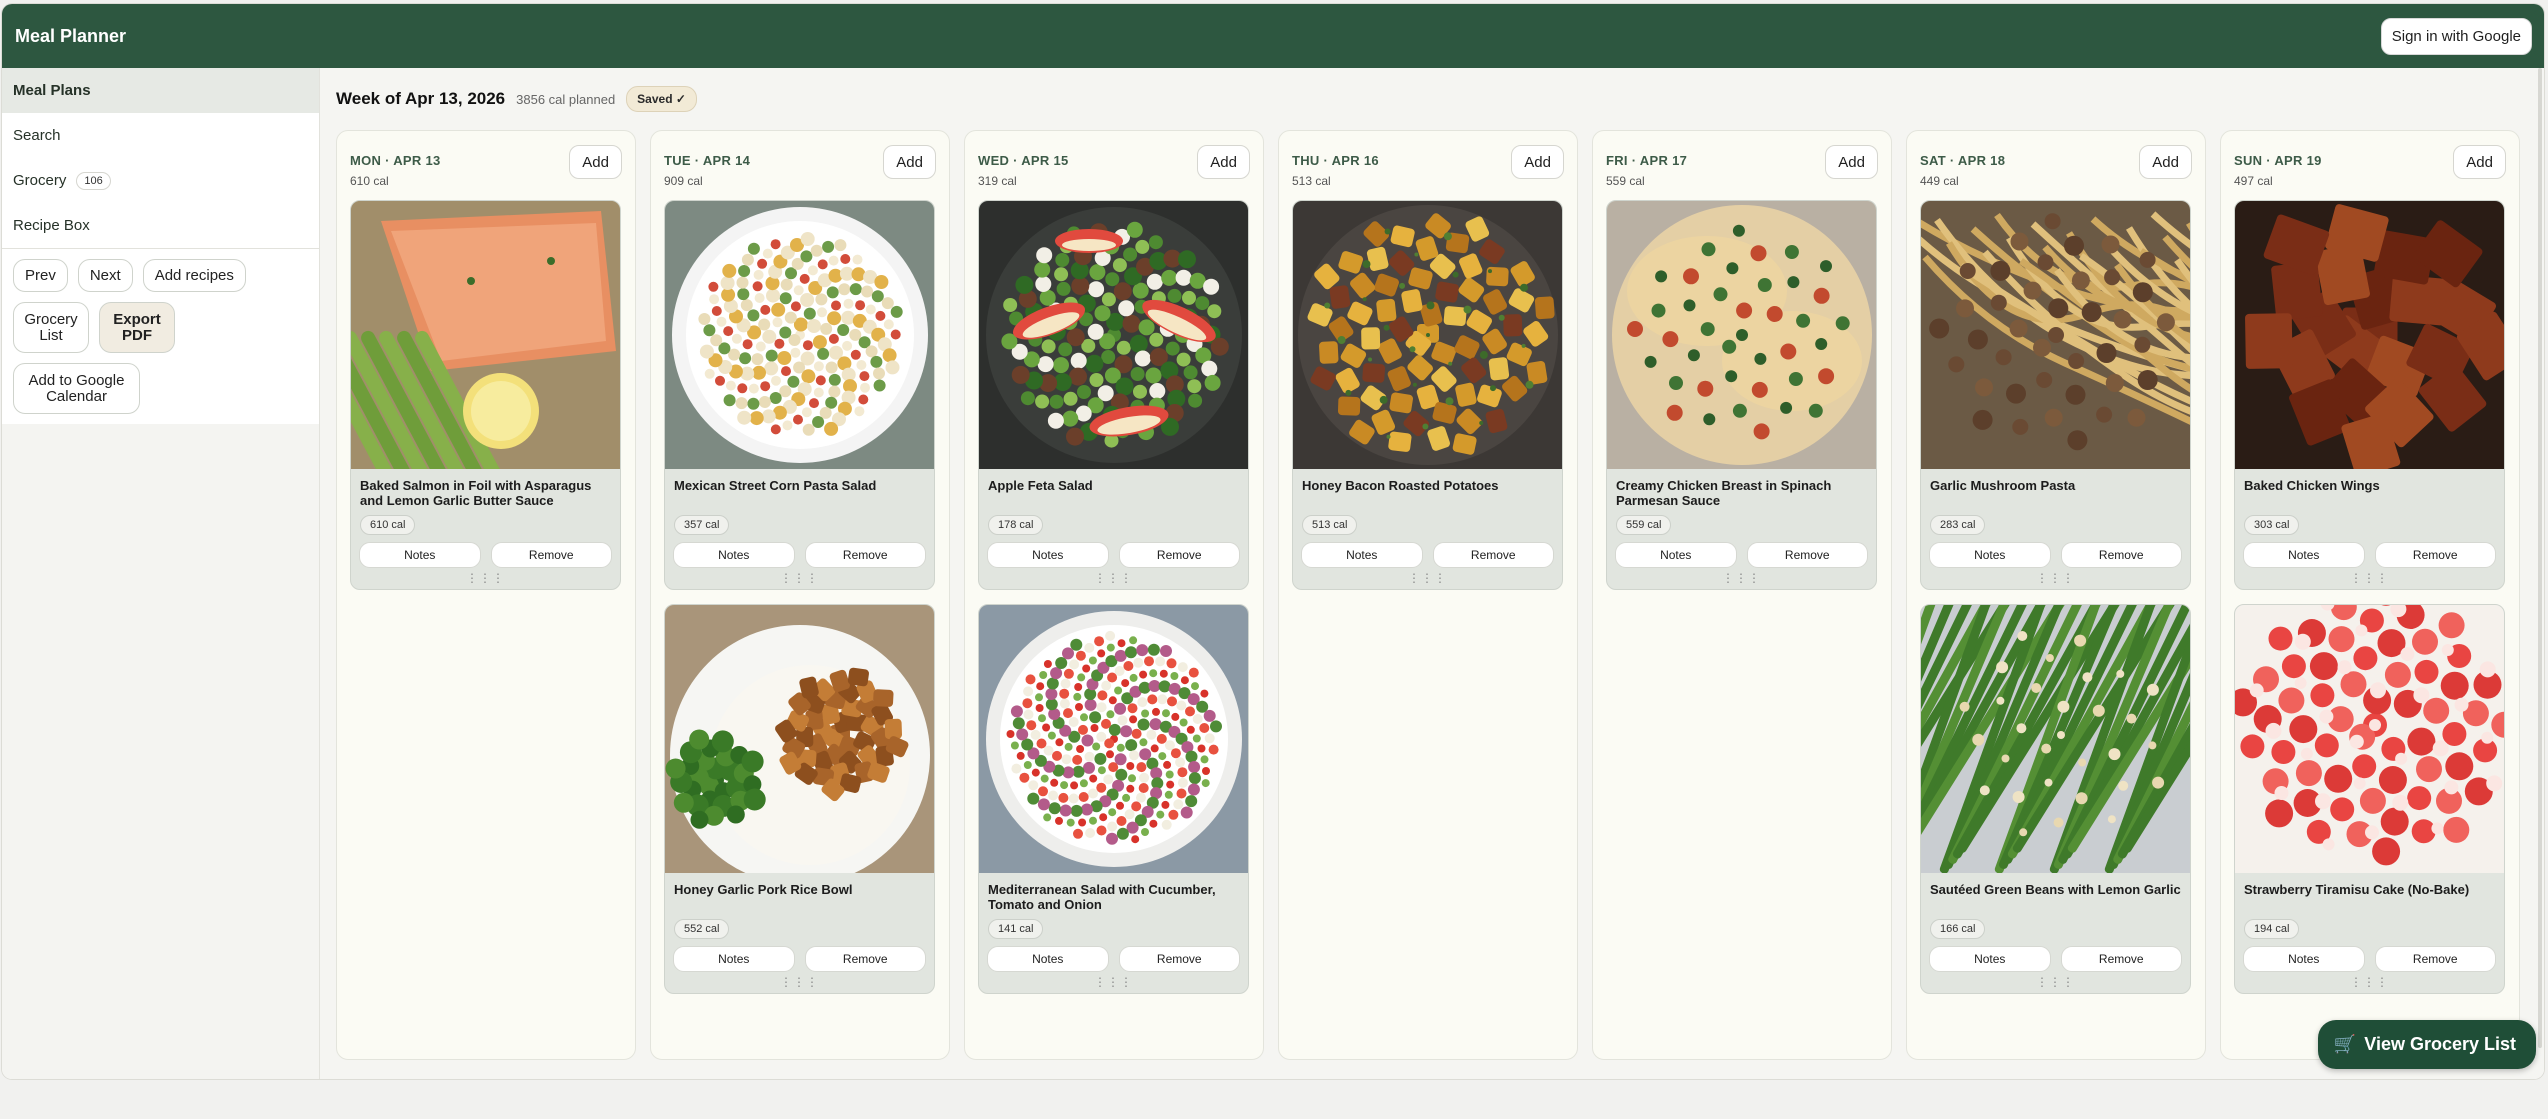  Describe the element at coordinates (421, 98) in the screenshot. I see `week-title: Week of Apr 13, 2026` at that location.